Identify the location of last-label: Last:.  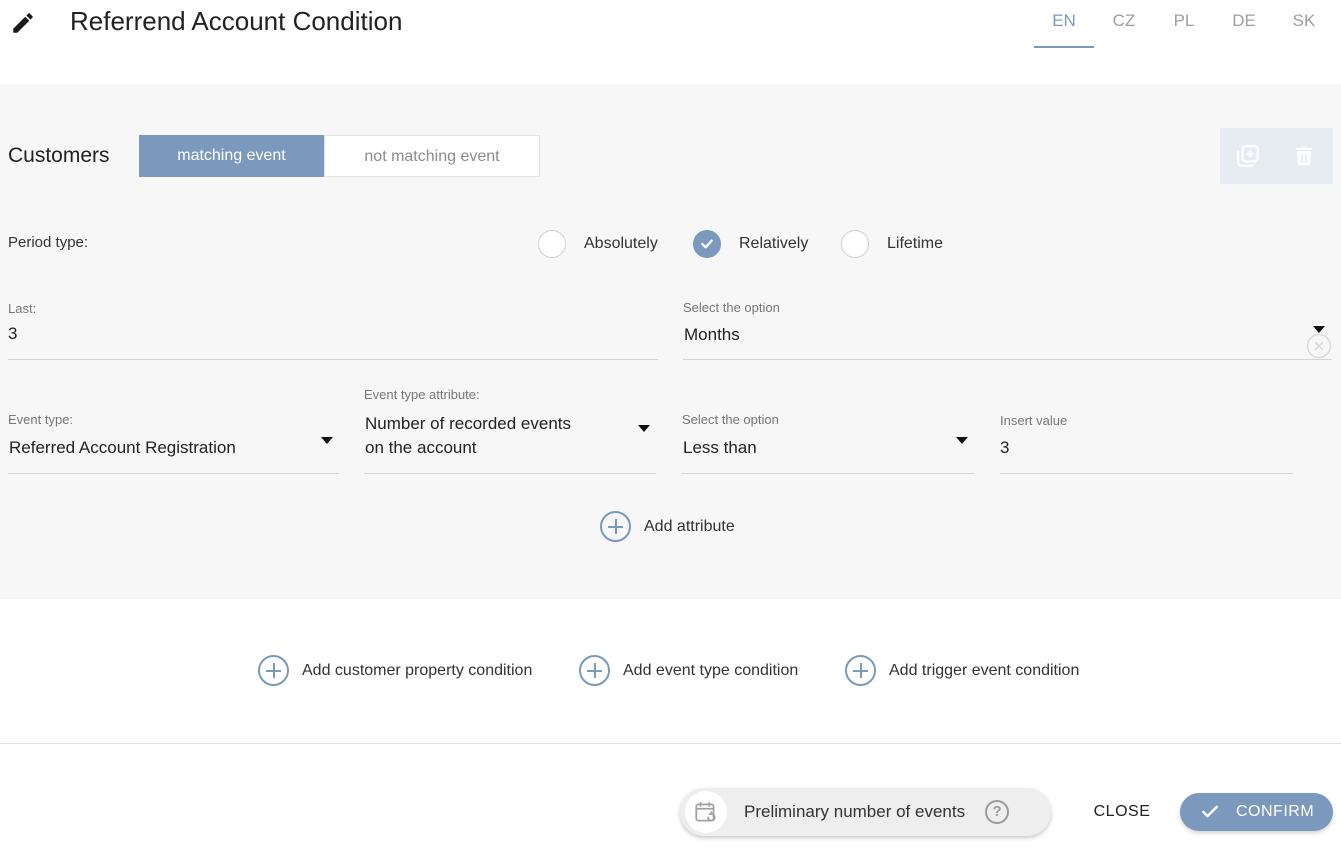
(22, 308).